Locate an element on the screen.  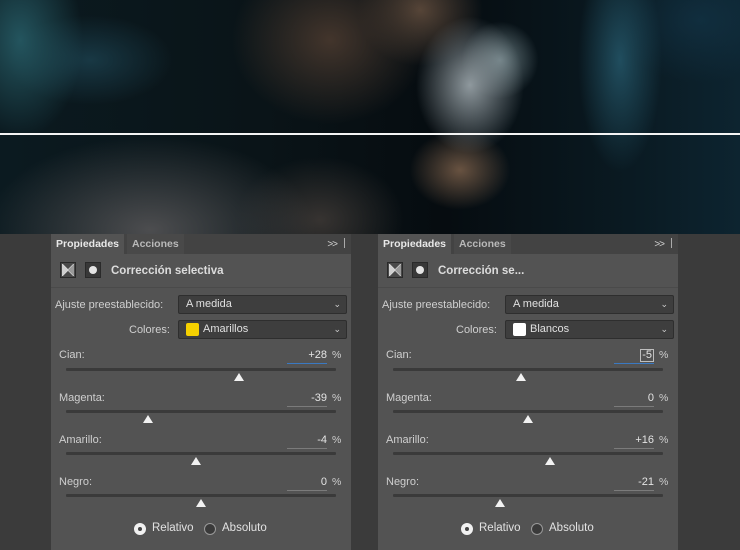
magenta-input: -39 is located at coordinates (307, 399).